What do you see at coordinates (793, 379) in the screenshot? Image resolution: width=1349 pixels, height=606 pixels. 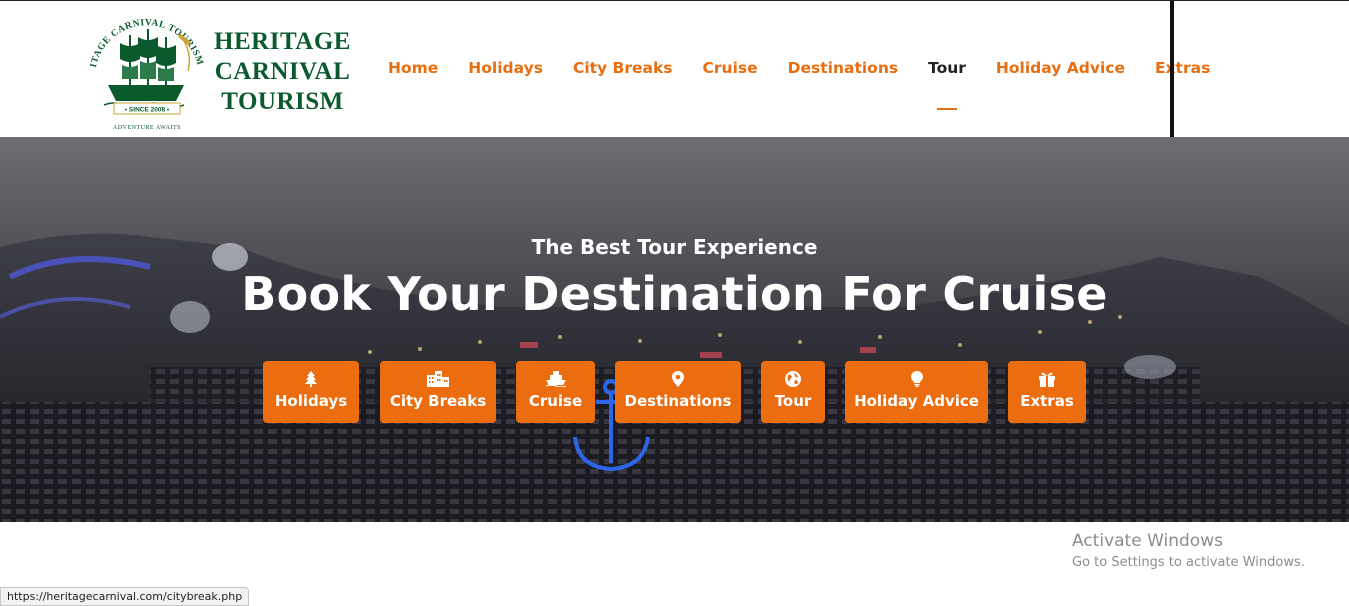 I see `globe-icon` at bounding box center [793, 379].